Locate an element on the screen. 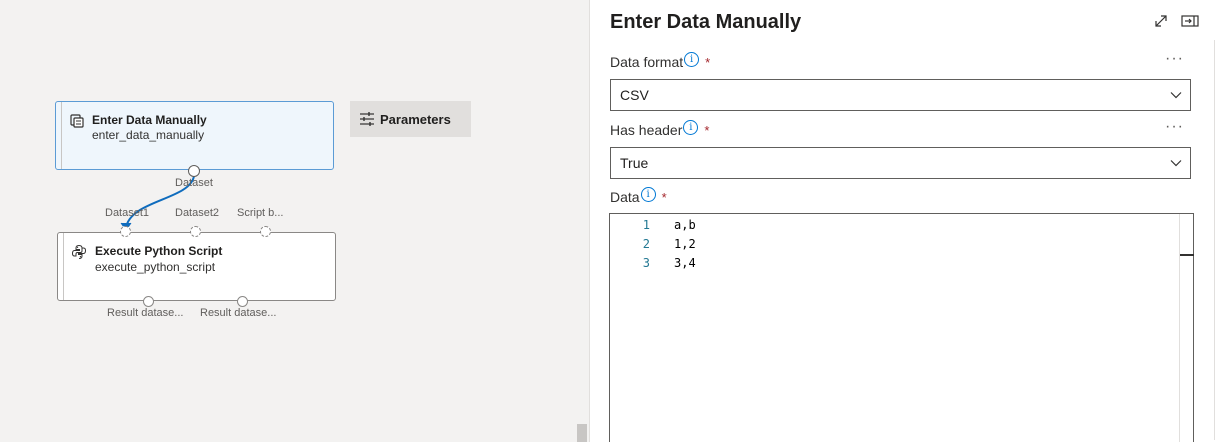  panel-scrollbar is located at coordinates (1216, 240).